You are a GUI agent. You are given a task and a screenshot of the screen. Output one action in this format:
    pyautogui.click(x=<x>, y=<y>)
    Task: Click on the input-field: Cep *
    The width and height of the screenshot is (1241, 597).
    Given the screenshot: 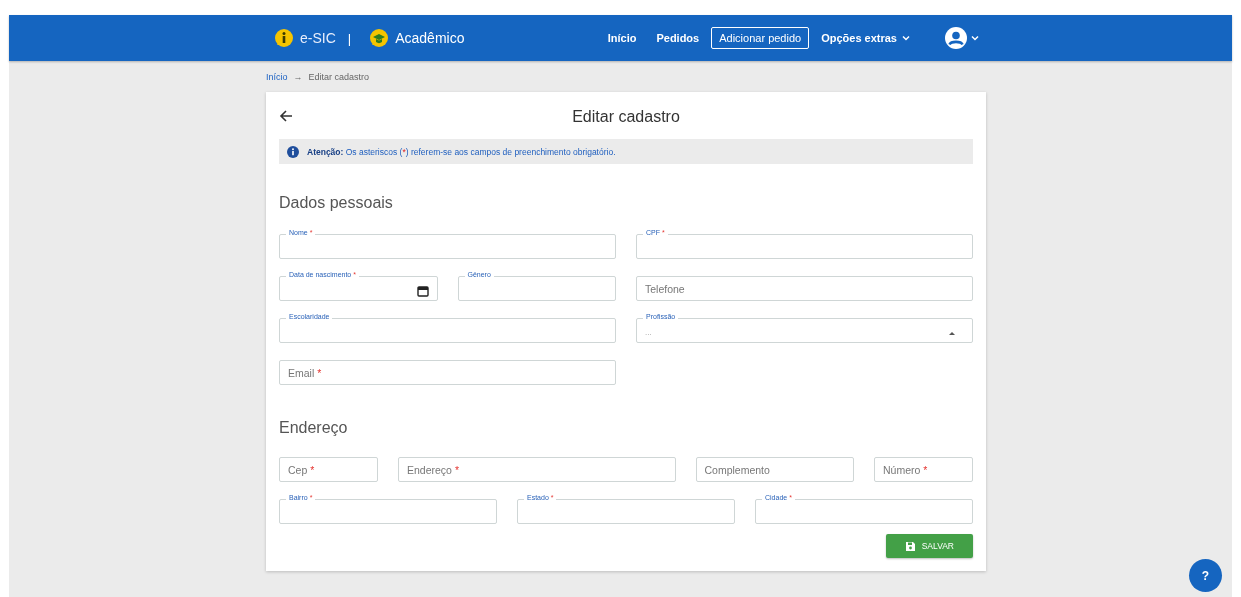 What is the action you would take?
    pyautogui.click(x=328, y=469)
    